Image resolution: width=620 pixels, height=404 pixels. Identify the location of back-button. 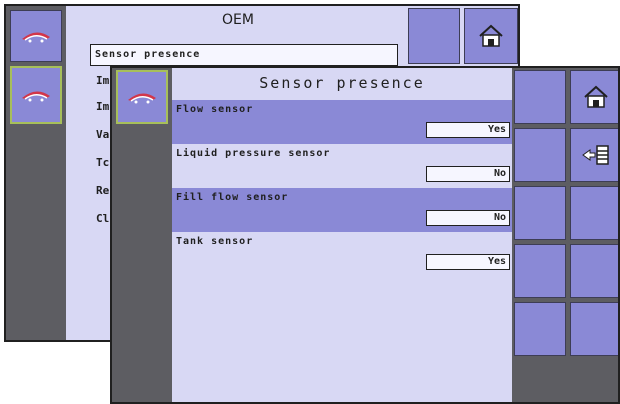
(594, 155).